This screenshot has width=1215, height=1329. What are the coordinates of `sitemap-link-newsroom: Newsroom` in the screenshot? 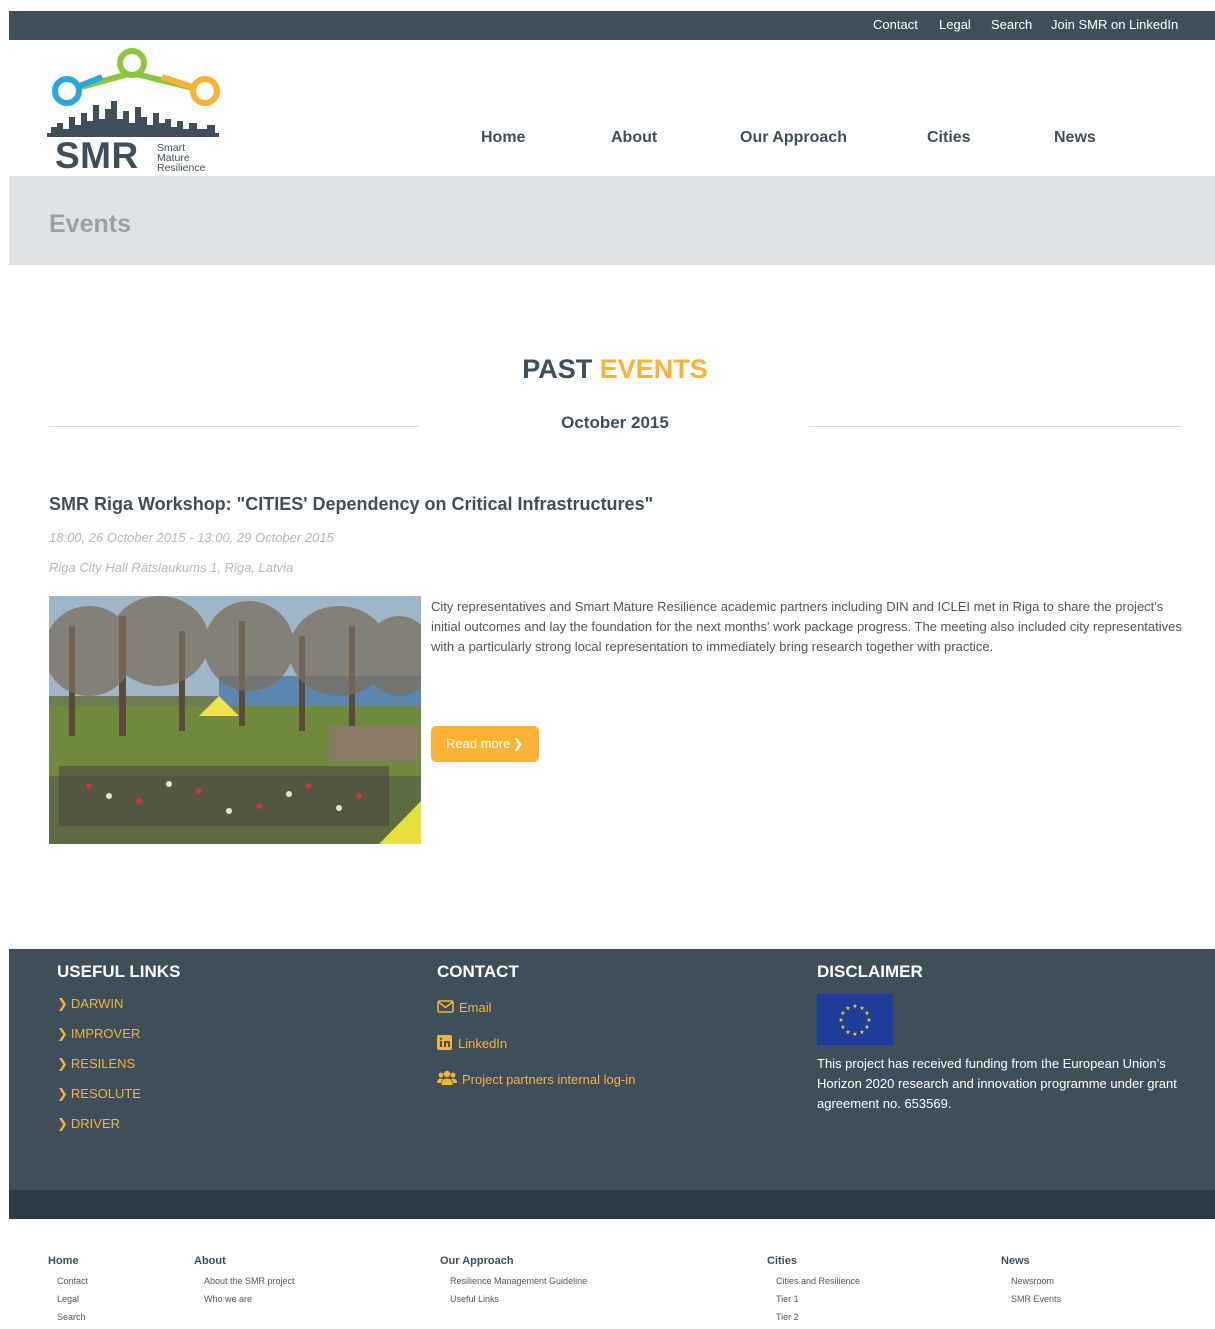 It's located at (1032, 1281).